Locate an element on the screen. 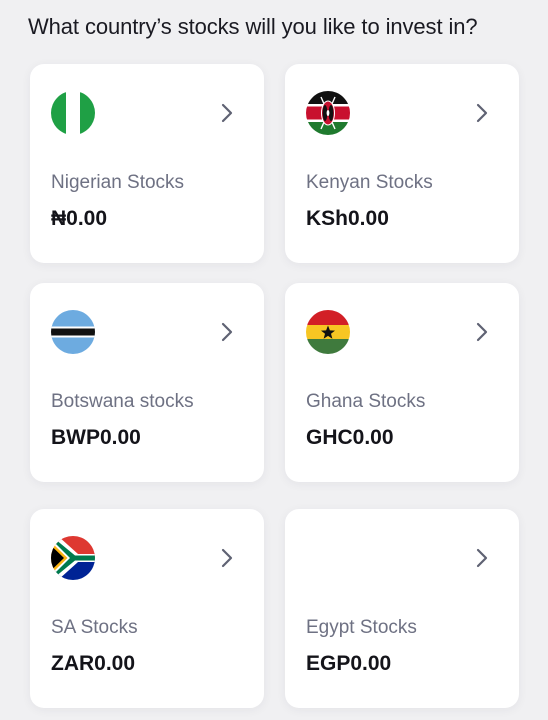 Image resolution: width=548 pixels, height=720 pixels. kenya-flag-icon is located at coordinates (328, 113).